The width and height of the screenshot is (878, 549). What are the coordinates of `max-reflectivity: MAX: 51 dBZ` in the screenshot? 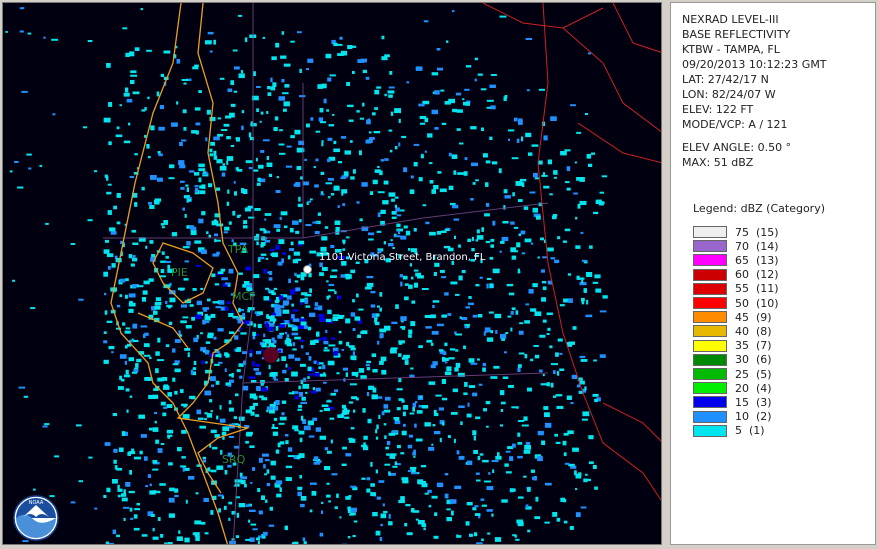 It's located at (718, 162).